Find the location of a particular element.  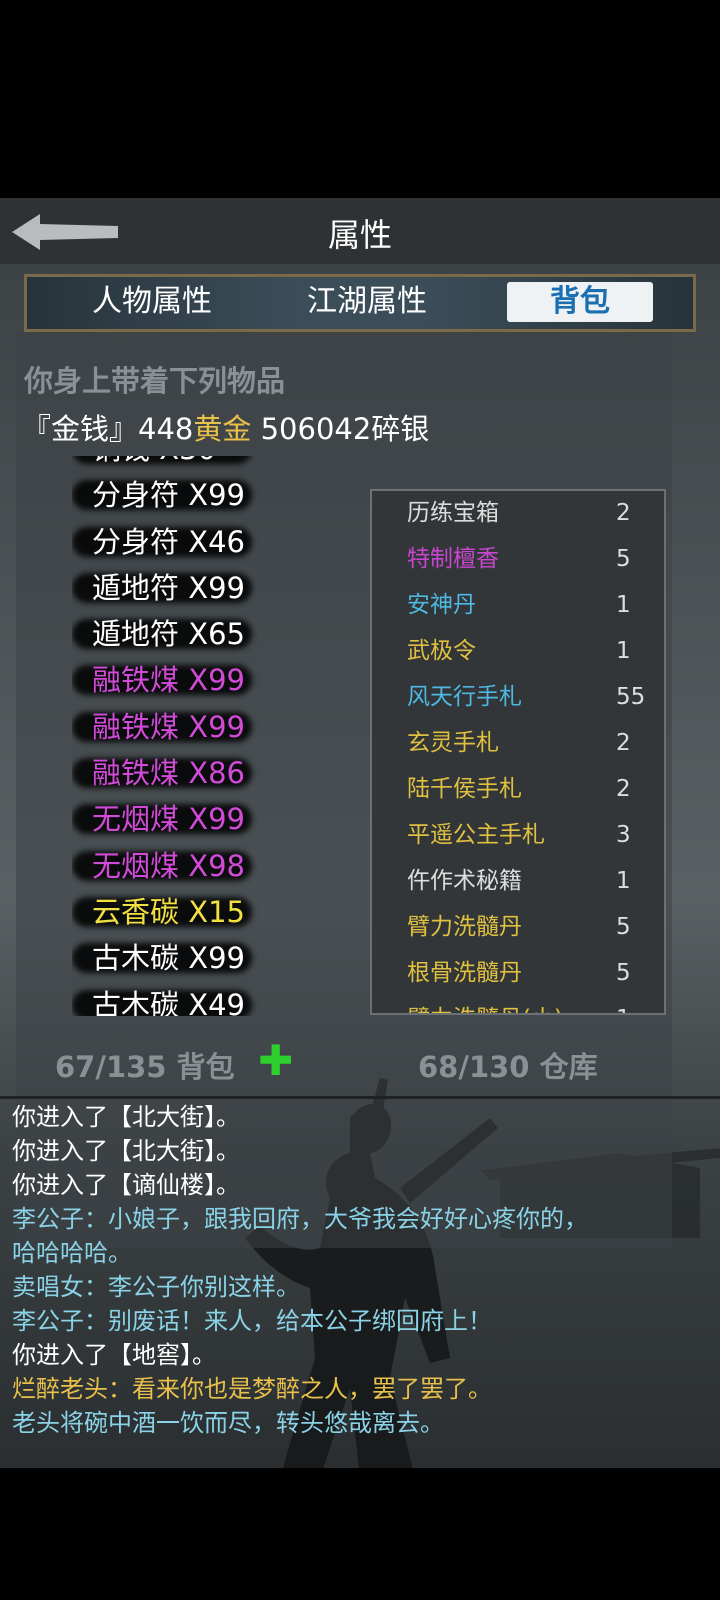

backpack-capacity: 67/135 背包 is located at coordinates (145, 1067).